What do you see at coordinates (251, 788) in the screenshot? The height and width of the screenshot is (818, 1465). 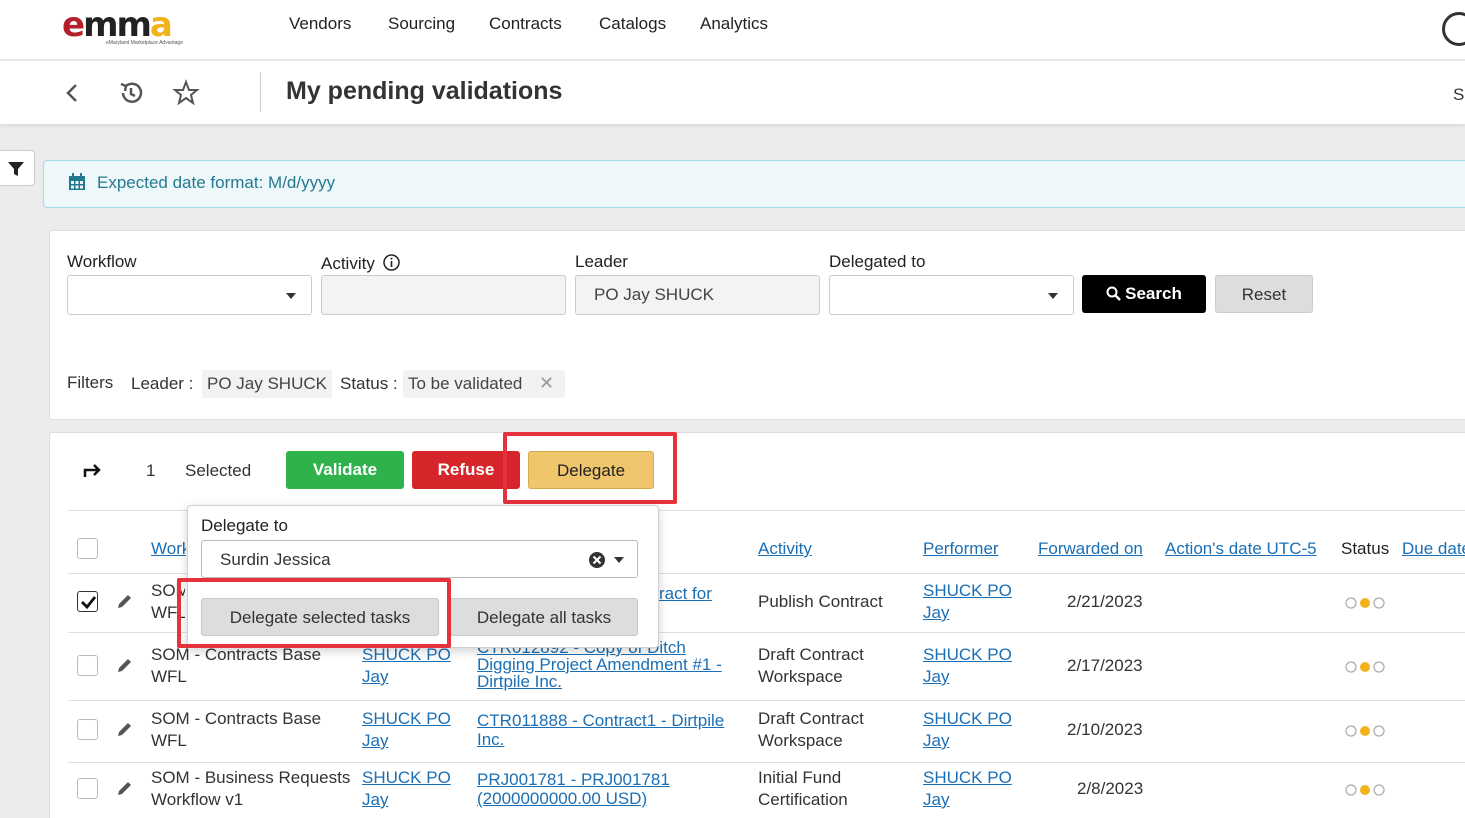 I see `row-workflow: SOM - Business Requests Workflow v1` at bounding box center [251, 788].